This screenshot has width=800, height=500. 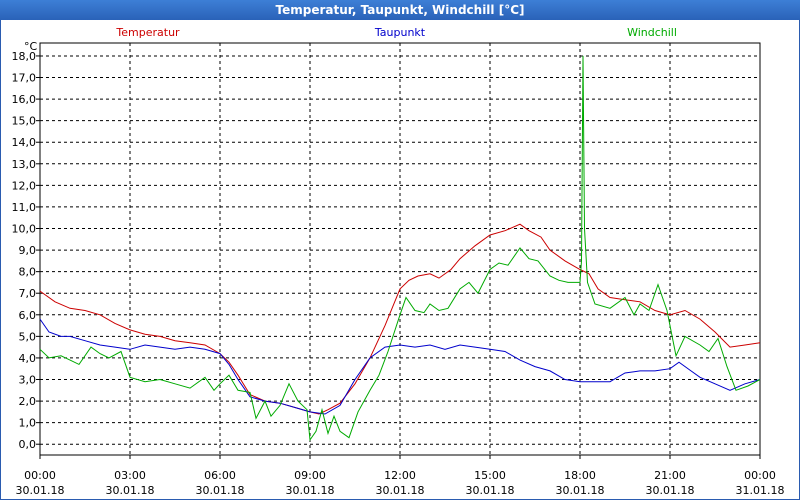 I want to click on y-tick-label: 9,0, so click(x=28, y=250).